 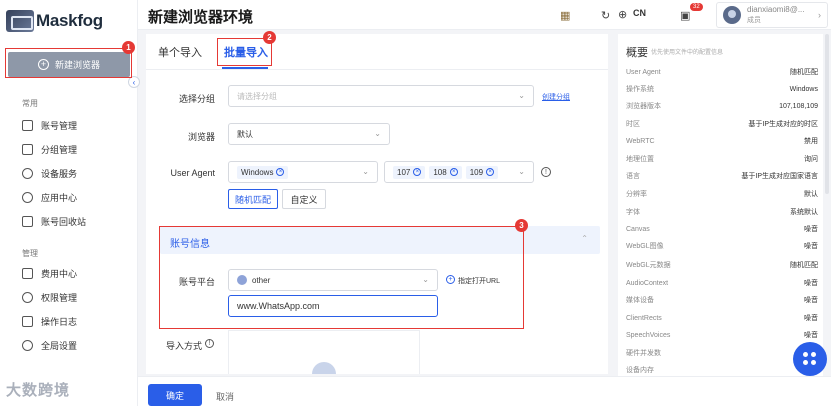 What do you see at coordinates (59, 321) in the screenshot?
I see `sidebar-item-label: 操作日志` at bounding box center [59, 321].